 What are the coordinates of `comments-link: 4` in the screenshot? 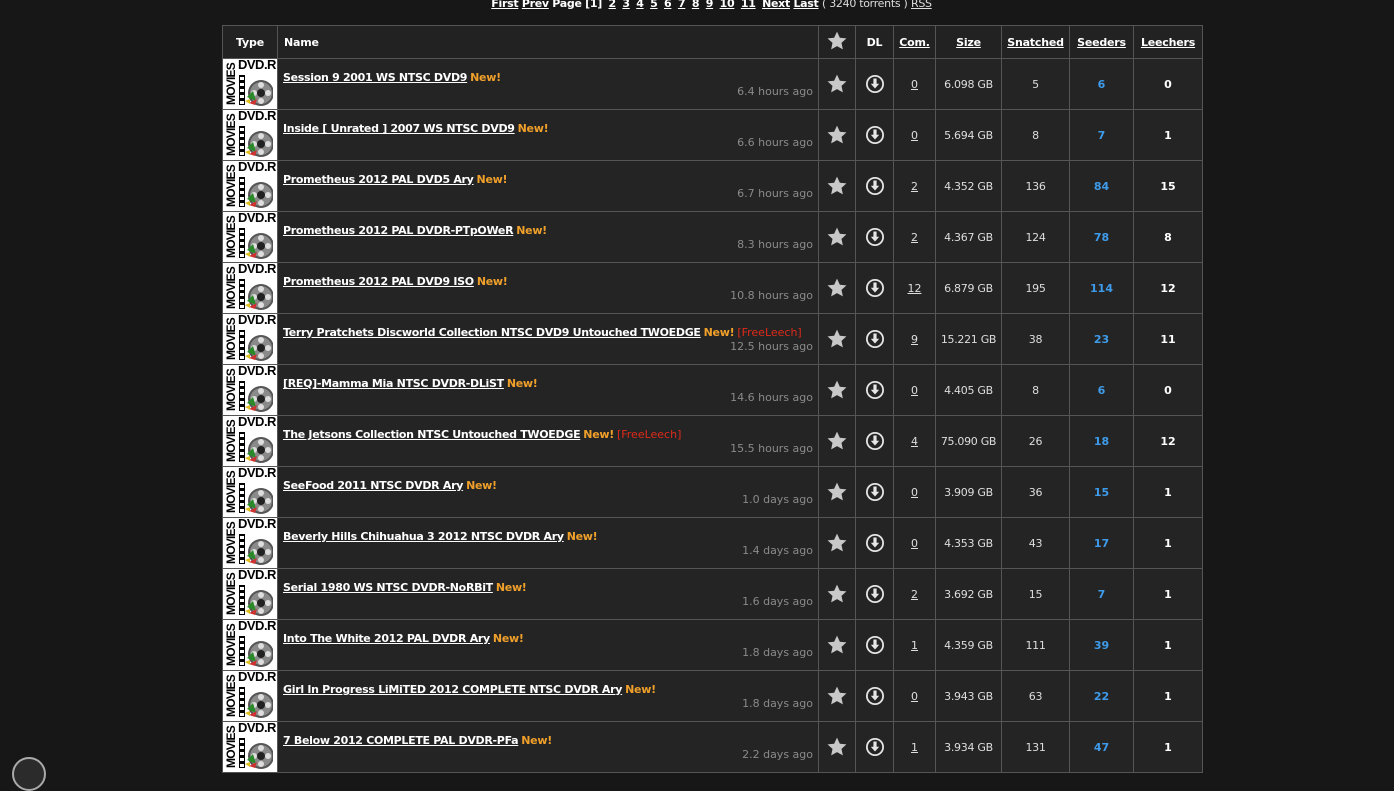 It's located at (914, 441).